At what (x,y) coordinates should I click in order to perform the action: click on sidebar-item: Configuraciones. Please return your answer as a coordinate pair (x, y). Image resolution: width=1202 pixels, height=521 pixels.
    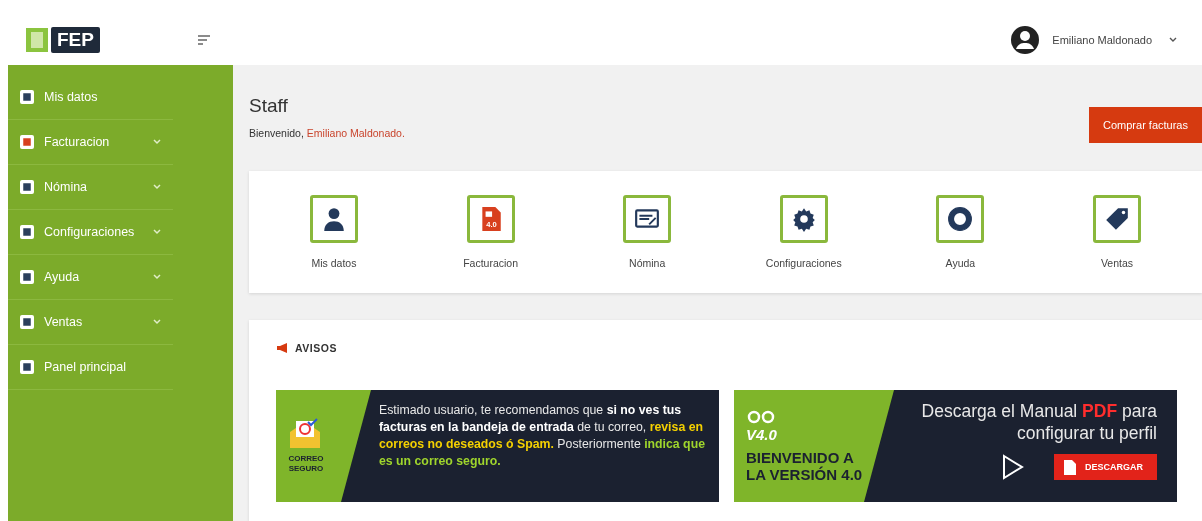
    Looking at the image, I should click on (90, 232).